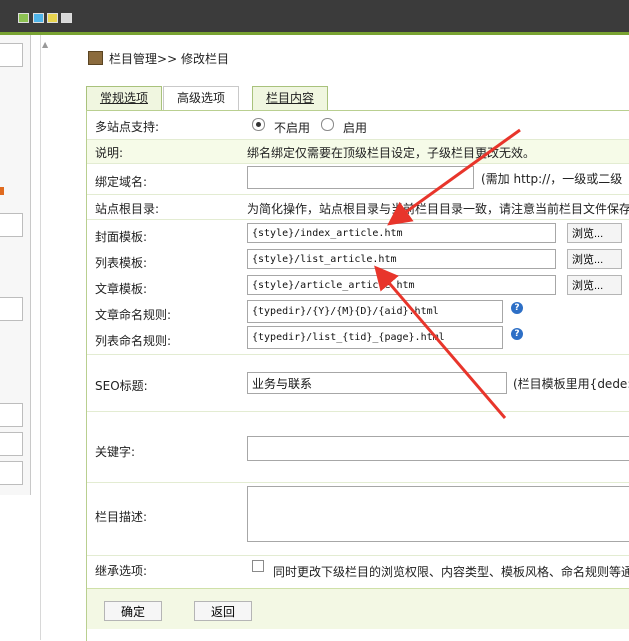 Image resolution: width=629 pixels, height=641 pixels. I want to click on keywords-input, so click(438, 448).